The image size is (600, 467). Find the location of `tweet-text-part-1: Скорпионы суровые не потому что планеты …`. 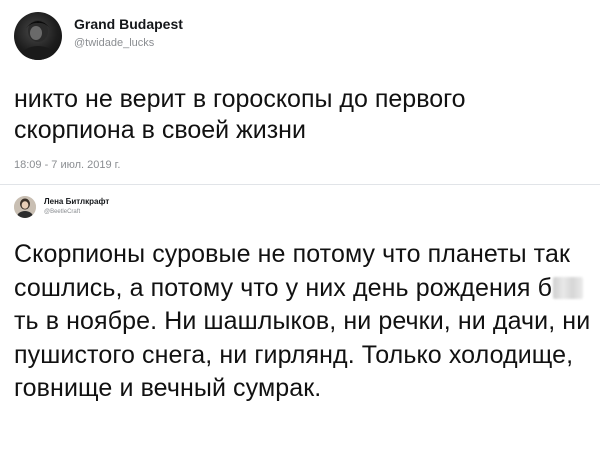

tweet-text-part-1: Скорпионы суровые не потому что планеты … is located at coordinates (292, 271).